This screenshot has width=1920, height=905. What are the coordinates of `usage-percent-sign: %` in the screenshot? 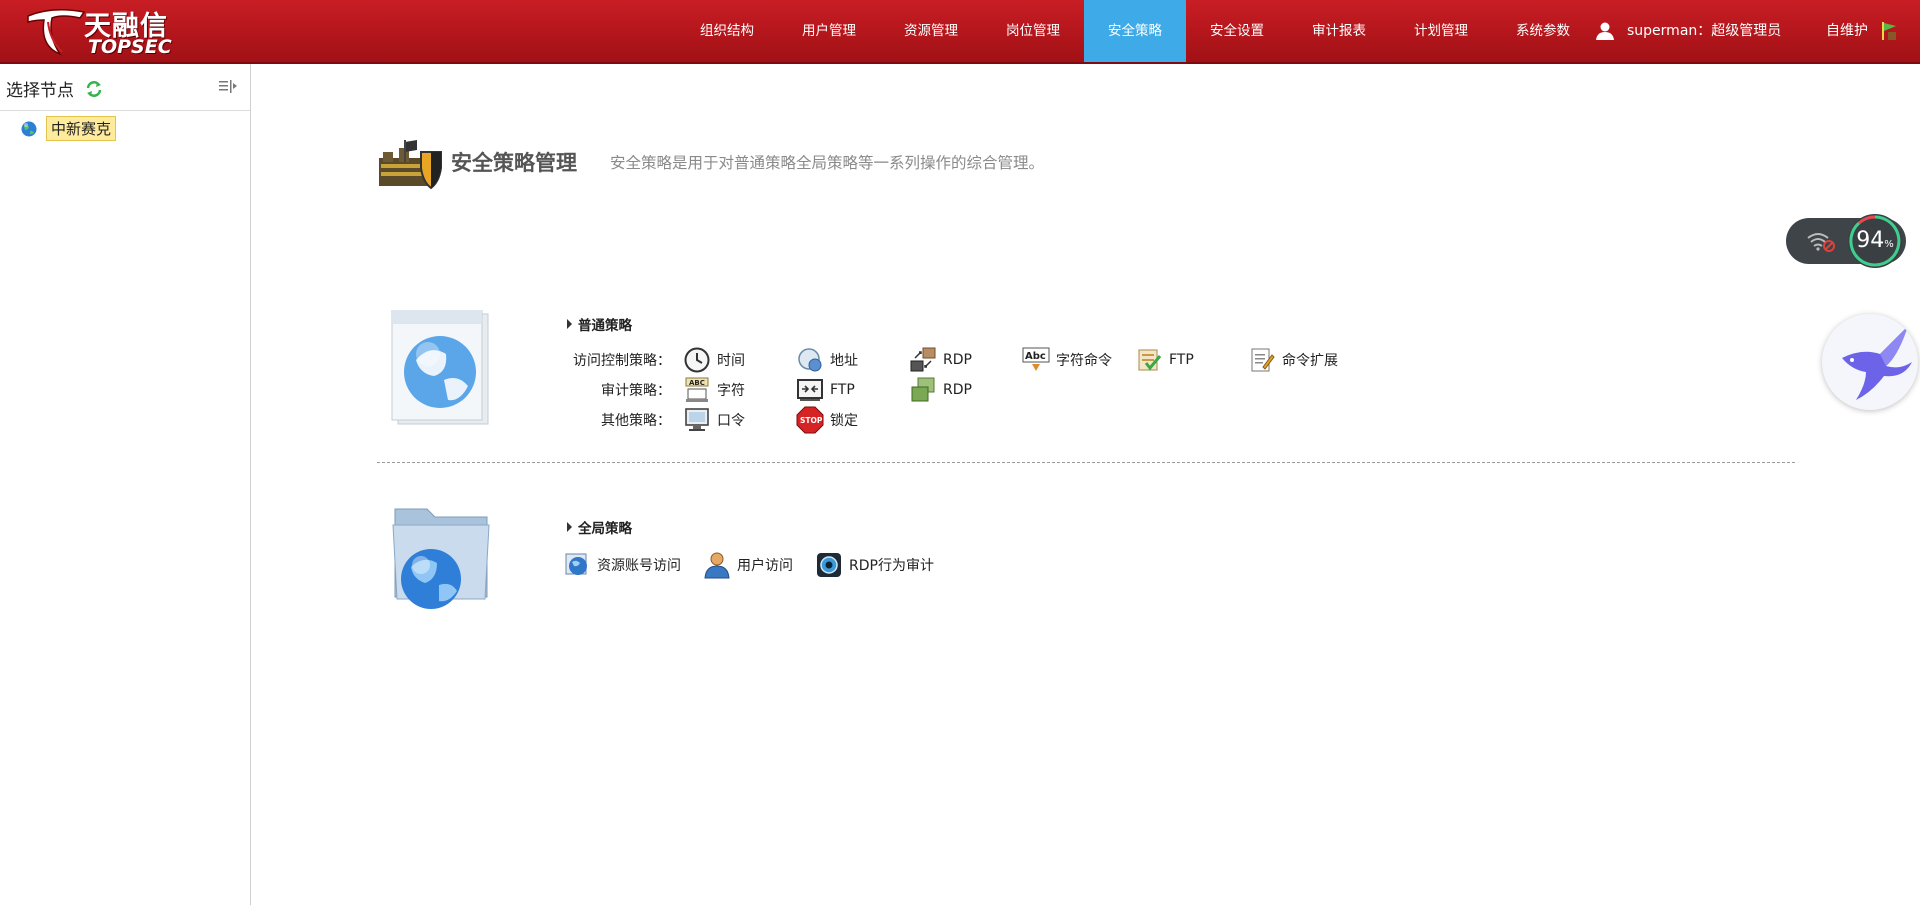 It's located at (1889, 244).